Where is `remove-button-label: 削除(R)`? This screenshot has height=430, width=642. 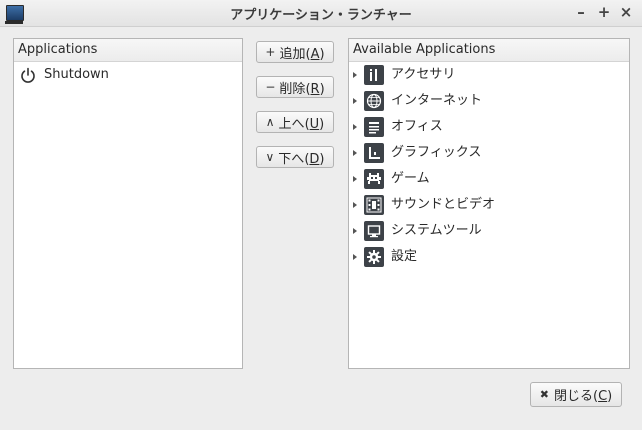
remove-button-label: 削除(R) is located at coordinates (302, 89).